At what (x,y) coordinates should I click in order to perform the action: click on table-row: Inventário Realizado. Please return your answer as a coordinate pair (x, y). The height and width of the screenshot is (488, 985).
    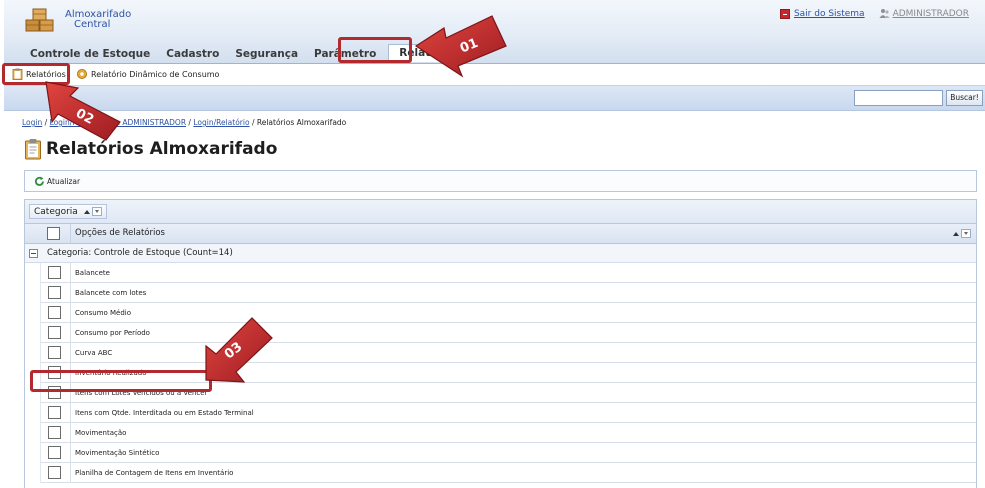
    Looking at the image, I should click on (500, 373).